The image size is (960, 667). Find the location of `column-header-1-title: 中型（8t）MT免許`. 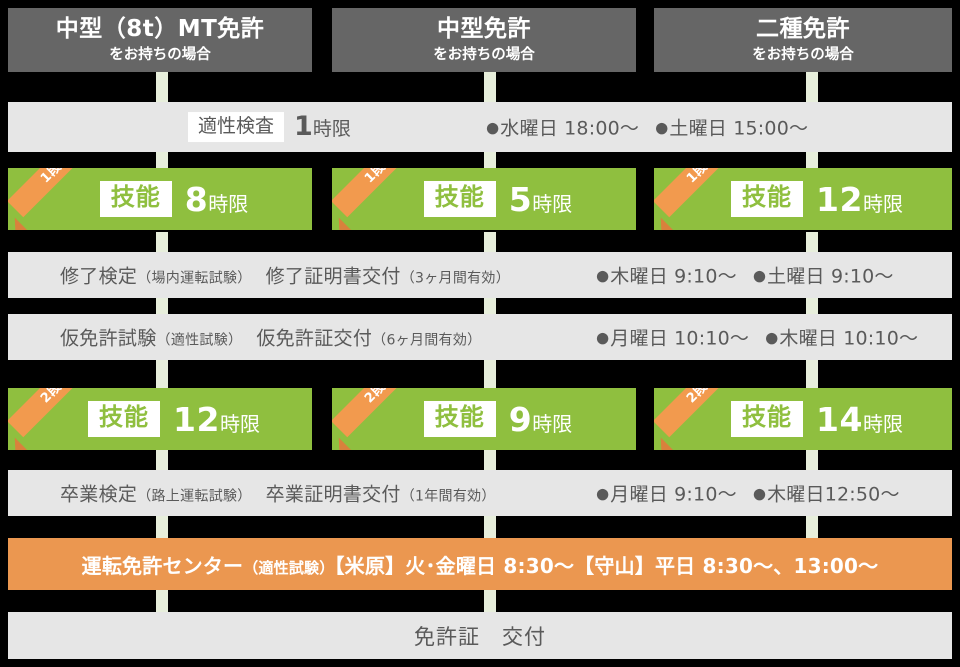

column-header-1-title: 中型（8t）MT免許 is located at coordinates (160, 29).